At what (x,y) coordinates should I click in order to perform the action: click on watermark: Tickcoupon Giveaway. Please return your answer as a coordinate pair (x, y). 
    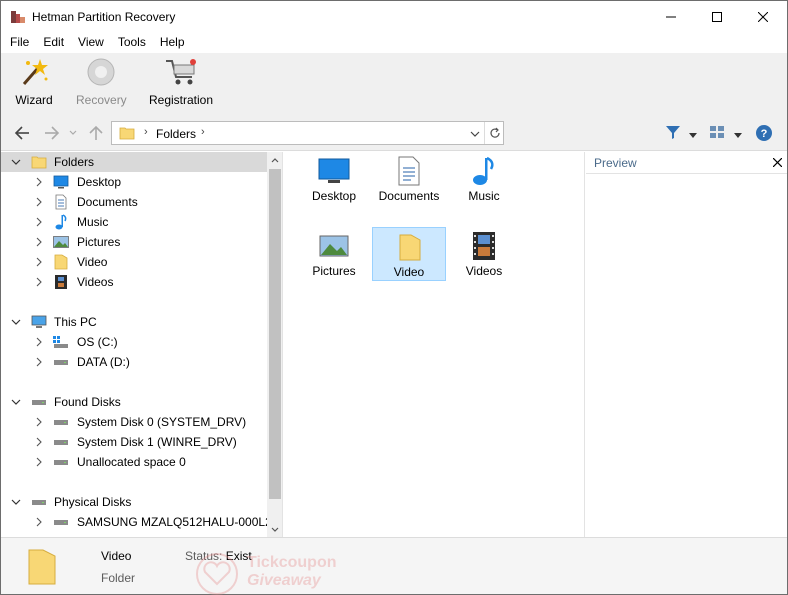
    Looking at the image, I should click on (264, 573).